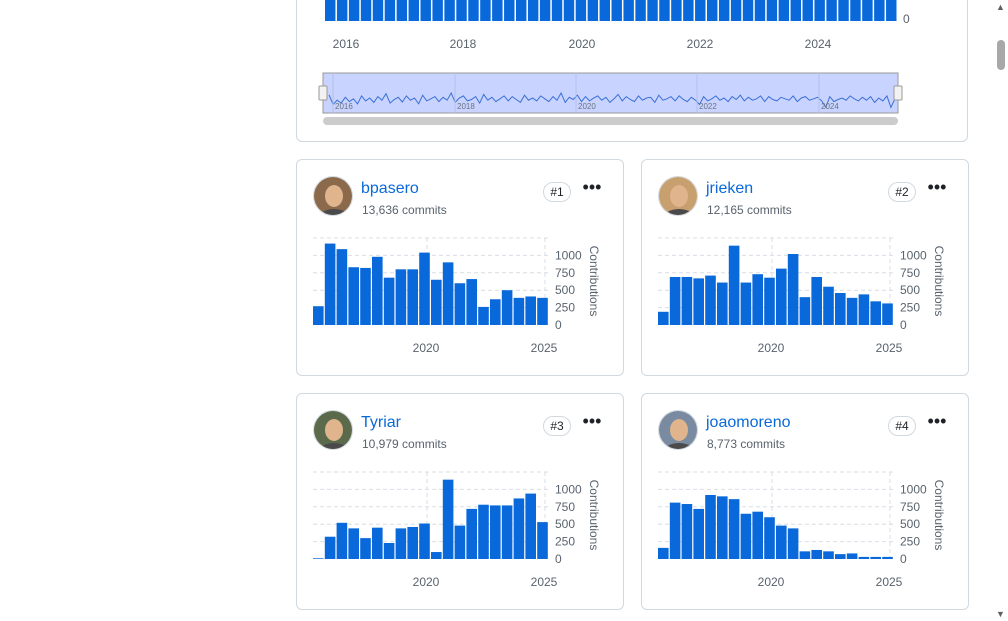  Describe the element at coordinates (381, 423) in the screenshot. I see `contributor-login-link: Tyriar` at that location.